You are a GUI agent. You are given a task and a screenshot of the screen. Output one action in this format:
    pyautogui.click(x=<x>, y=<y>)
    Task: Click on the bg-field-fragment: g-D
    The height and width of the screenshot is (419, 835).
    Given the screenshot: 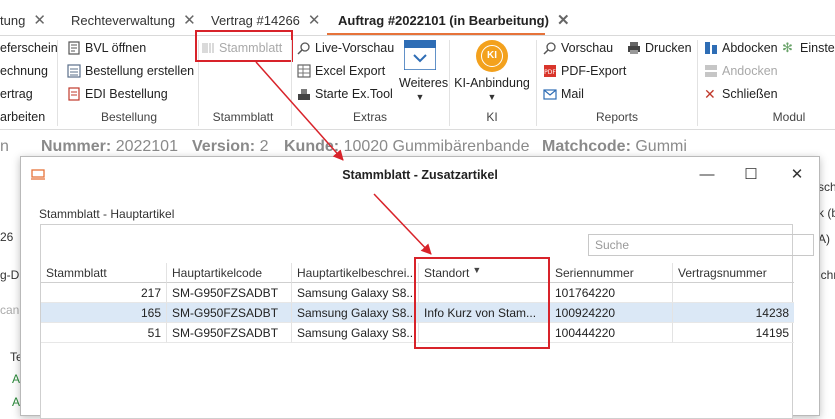 What is the action you would take?
    pyautogui.click(x=10, y=275)
    